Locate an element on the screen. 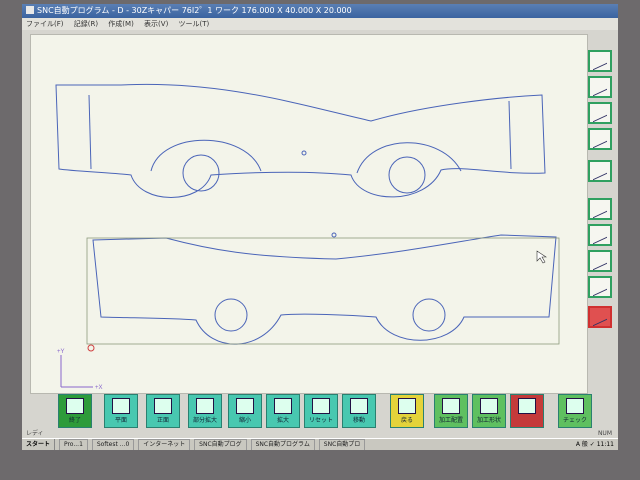 The height and width of the screenshot is (480, 640). program-button is located at coordinates (527, 411).